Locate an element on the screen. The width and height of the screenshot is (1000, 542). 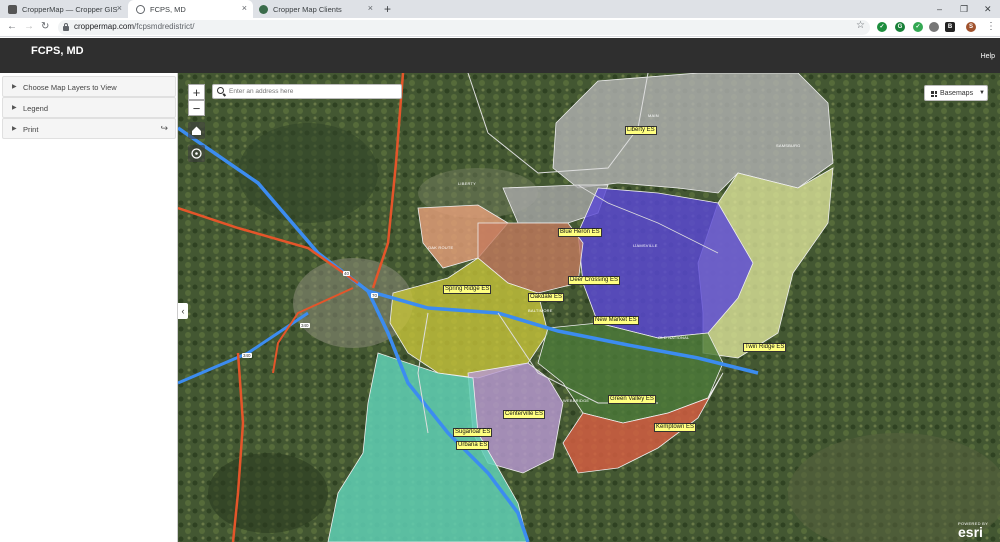
liberty-es-district is located at coordinates (693, 133).